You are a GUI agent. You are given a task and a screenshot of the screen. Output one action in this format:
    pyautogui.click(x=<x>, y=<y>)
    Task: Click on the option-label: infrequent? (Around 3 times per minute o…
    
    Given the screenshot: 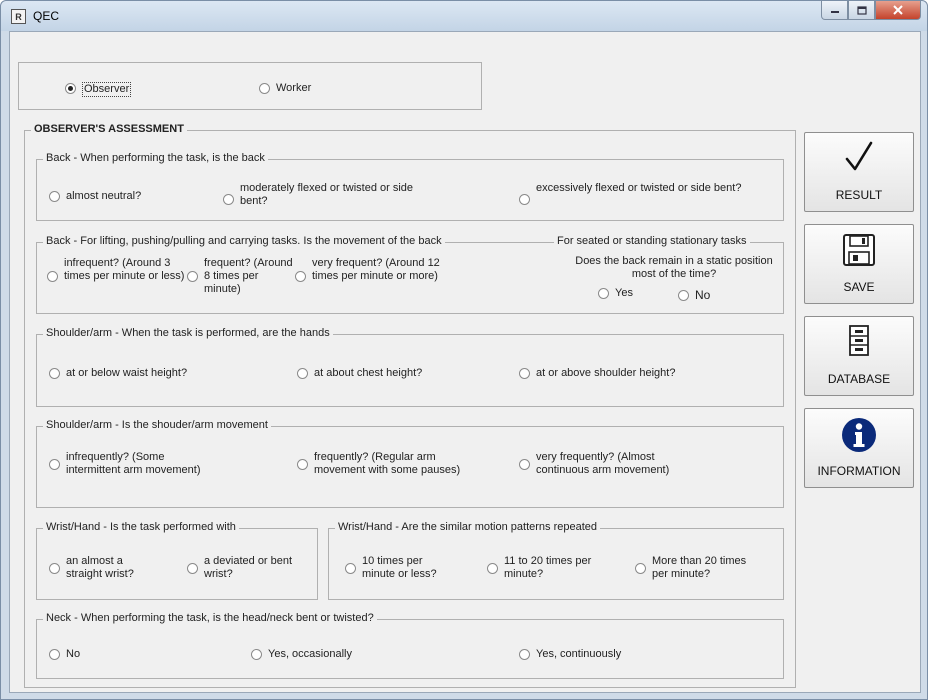 What is the action you would take?
    pyautogui.click(x=124, y=269)
    